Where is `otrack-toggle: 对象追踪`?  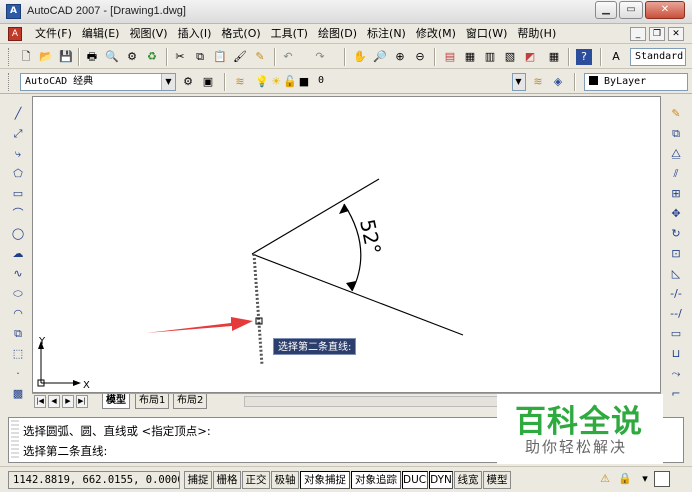 otrack-toggle: 对象追踪 is located at coordinates (376, 480).